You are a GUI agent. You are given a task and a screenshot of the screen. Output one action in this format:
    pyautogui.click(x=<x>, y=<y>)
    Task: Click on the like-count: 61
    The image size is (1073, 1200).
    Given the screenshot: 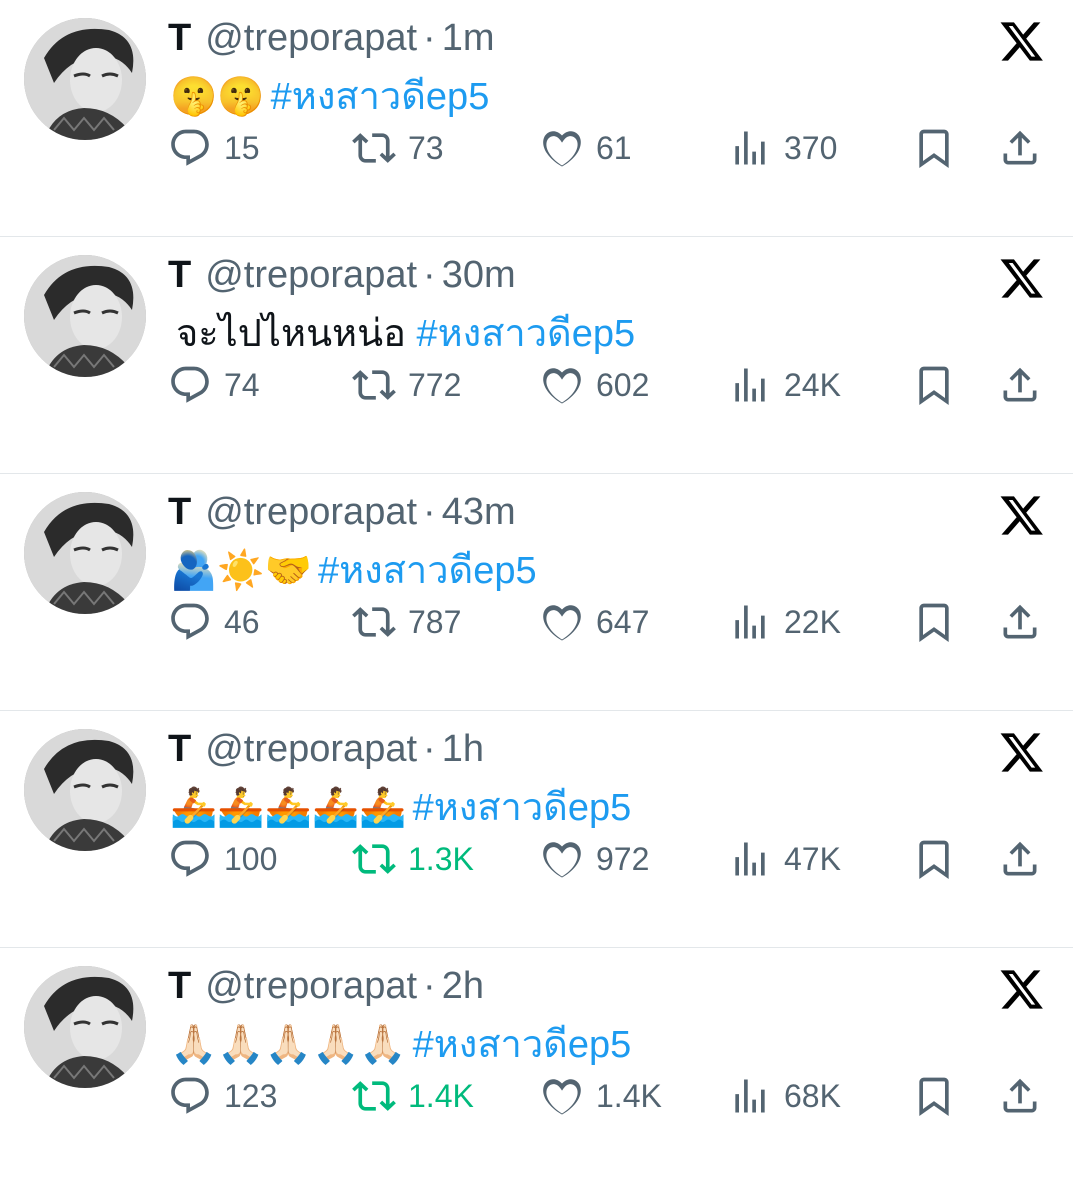 What is the action you would take?
    pyautogui.click(x=614, y=147)
    